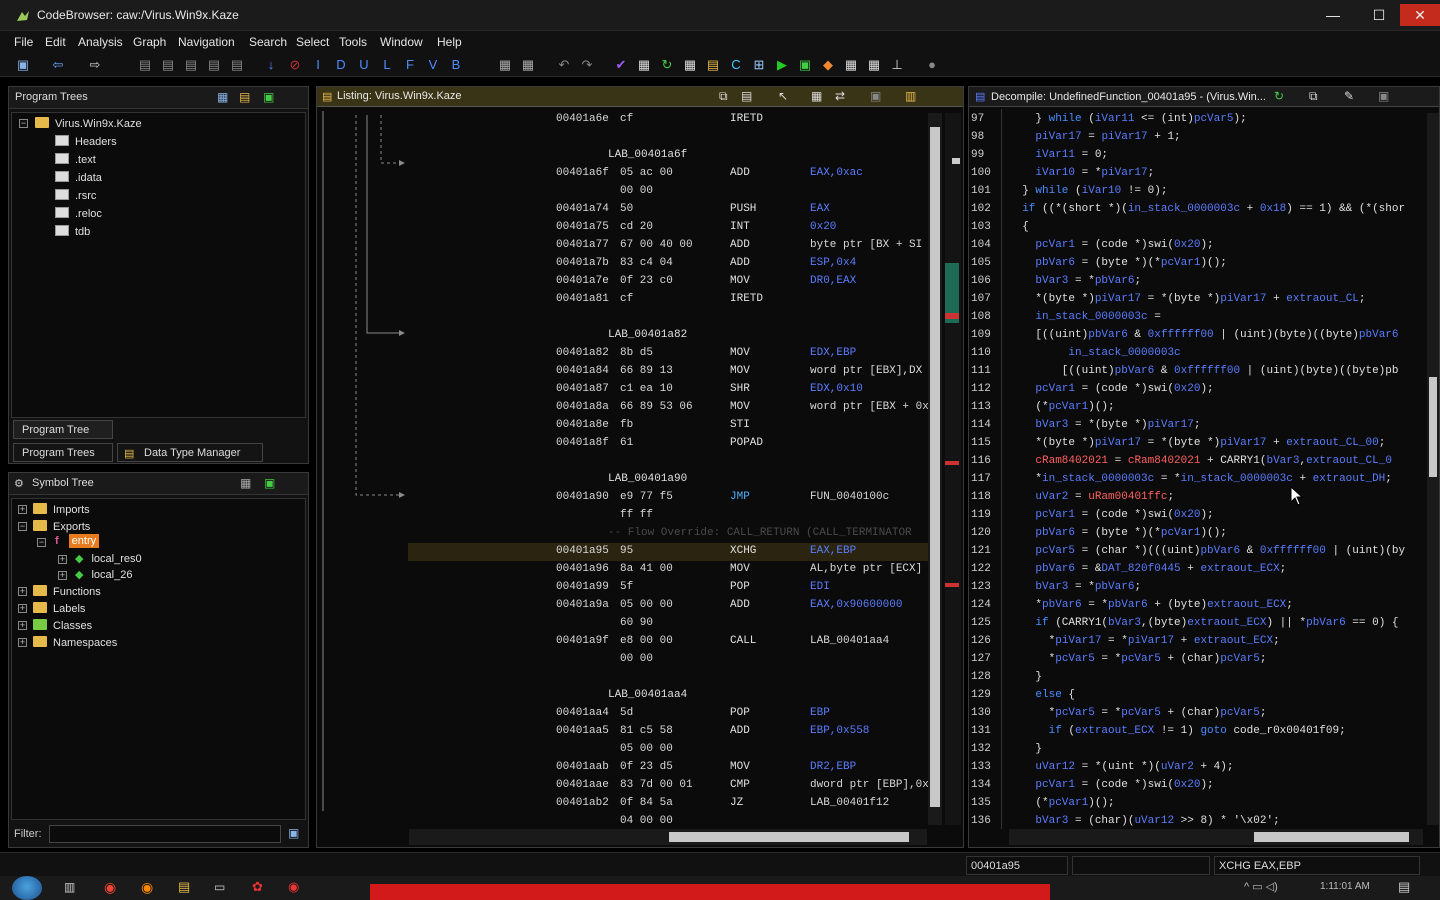 This screenshot has width=1440, height=900. What do you see at coordinates (1198, 318) in the screenshot?
I see `decompile-line: 108 in_stack_0000003c =` at bounding box center [1198, 318].